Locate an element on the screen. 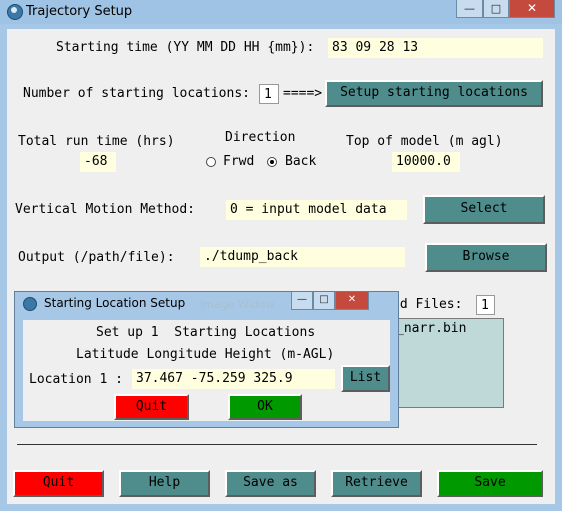  window-title: Trajectory Setup is located at coordinates (79, 11).